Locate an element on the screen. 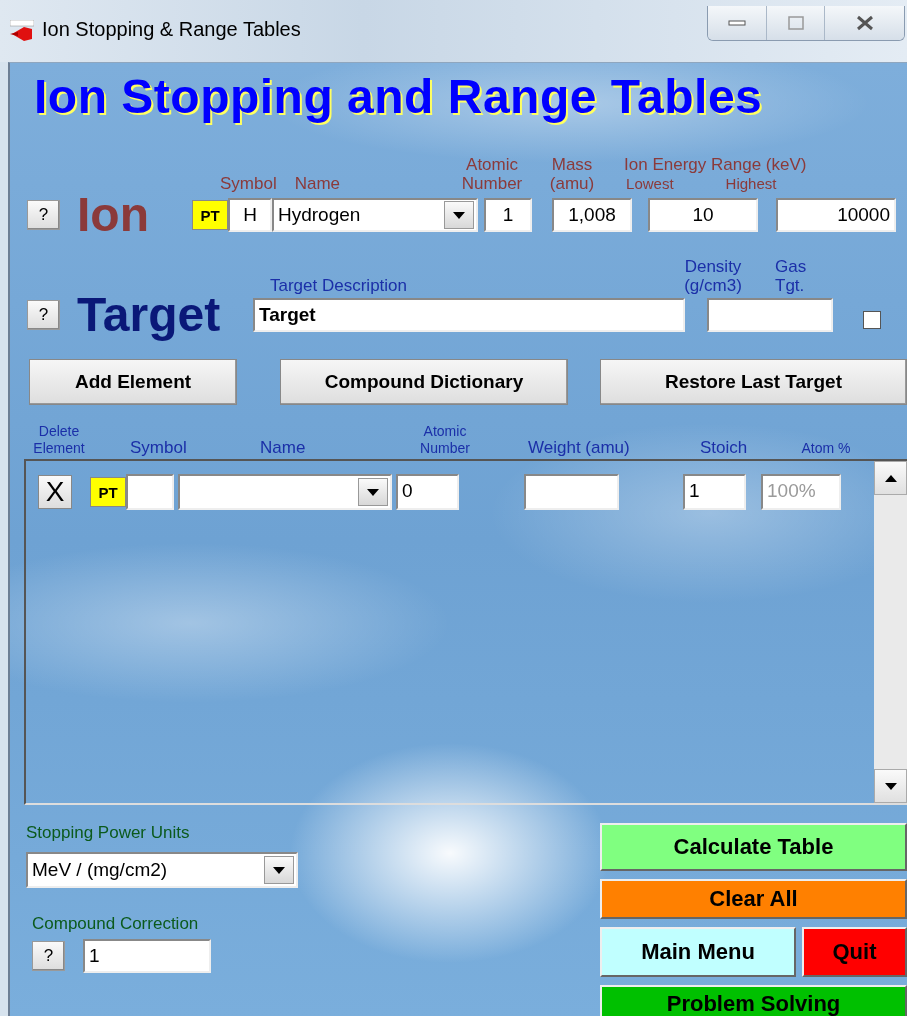 The image size is (907, 1016). close-icon is located at coordinates (864, 23).